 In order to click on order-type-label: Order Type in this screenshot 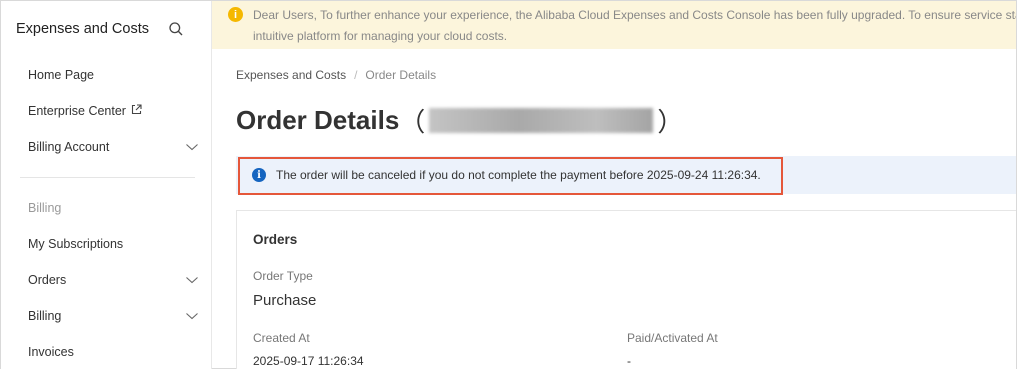, I will do `click(283, 276)`.